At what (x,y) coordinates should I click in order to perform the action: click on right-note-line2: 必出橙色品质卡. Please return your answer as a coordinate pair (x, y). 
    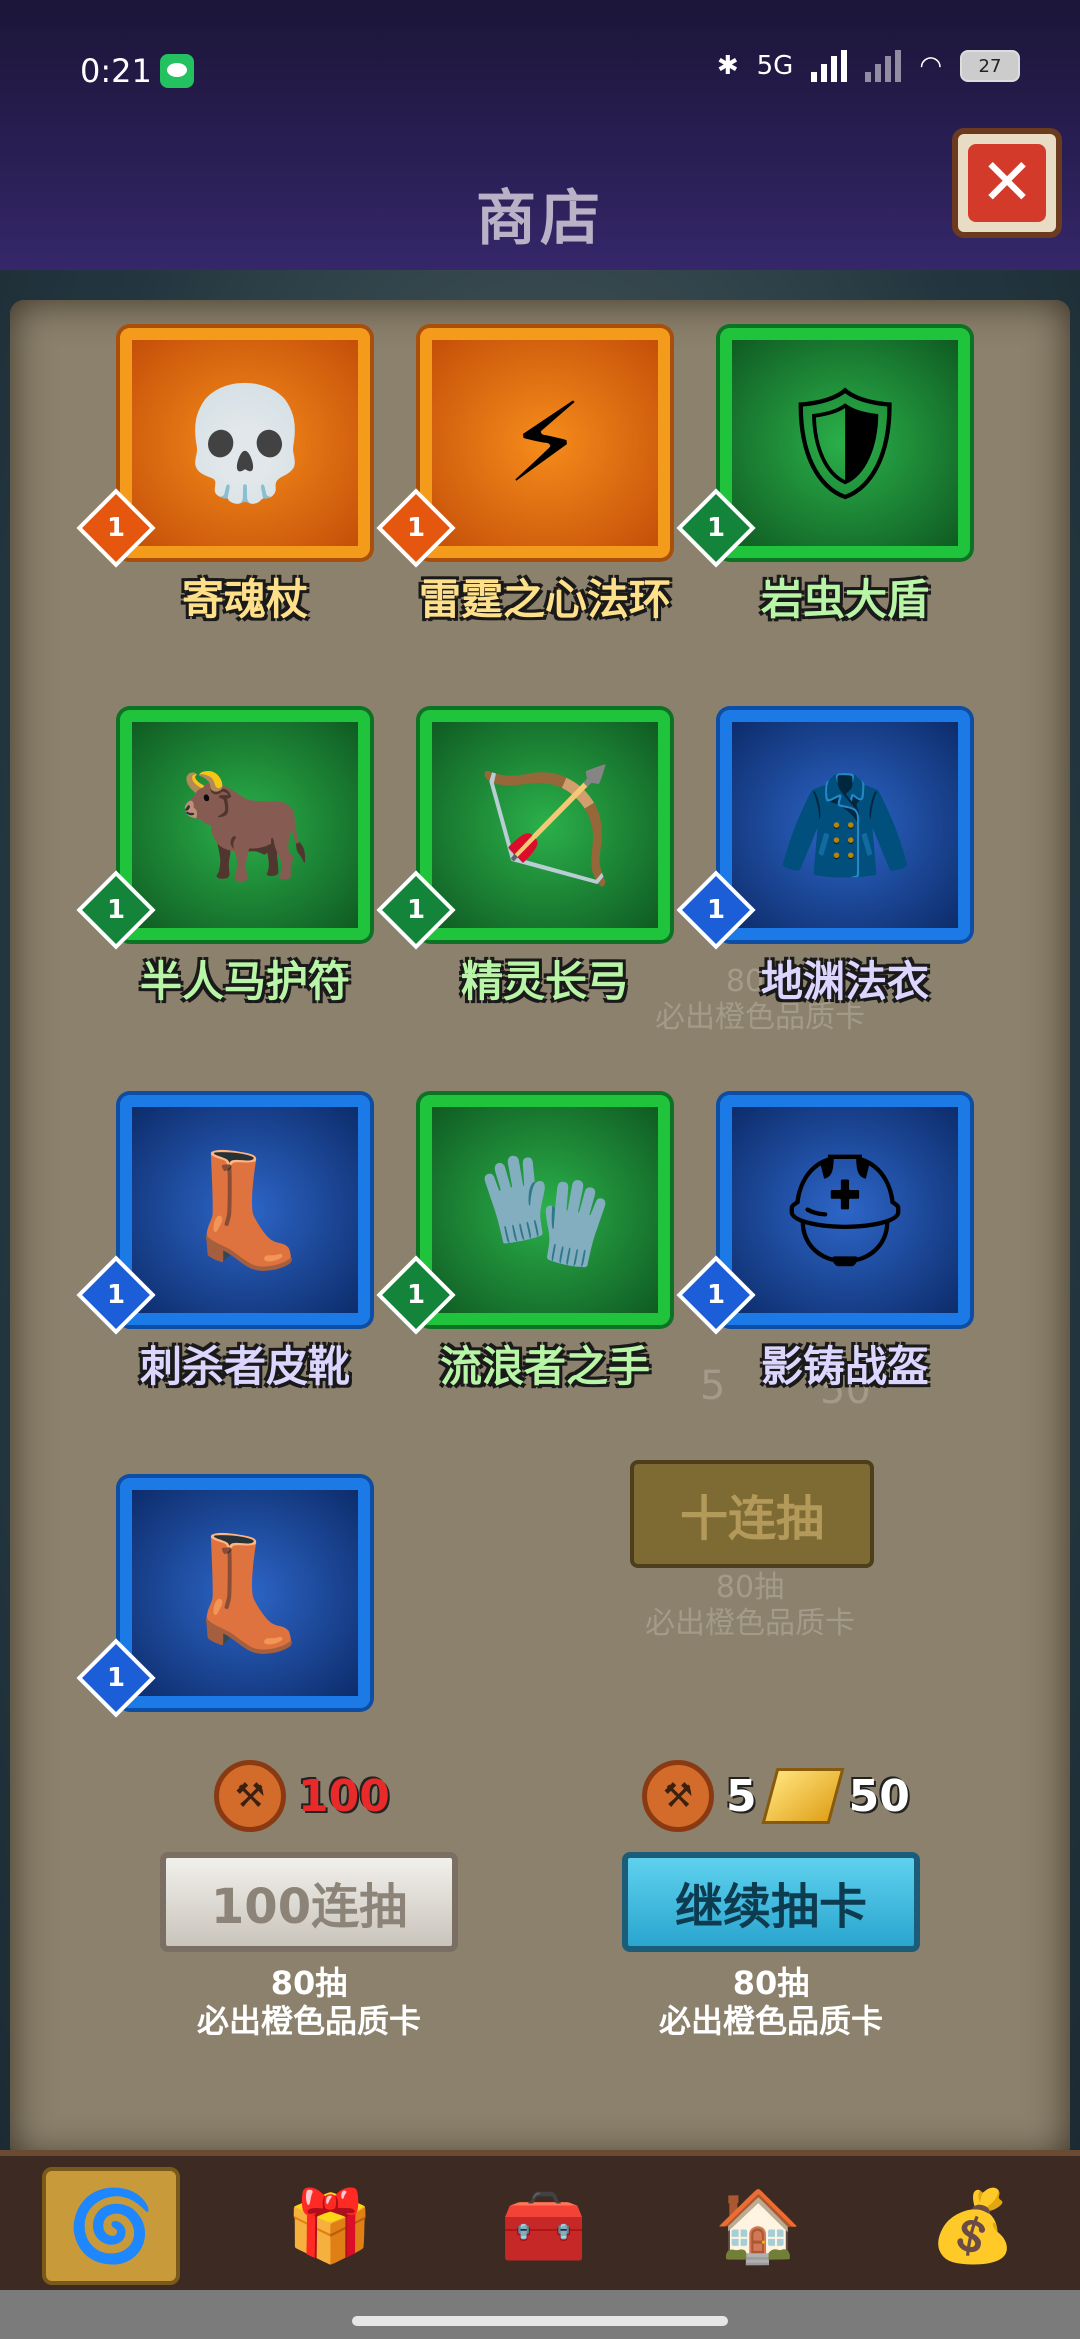
    Looking at the image, I should click on (770, 2021).